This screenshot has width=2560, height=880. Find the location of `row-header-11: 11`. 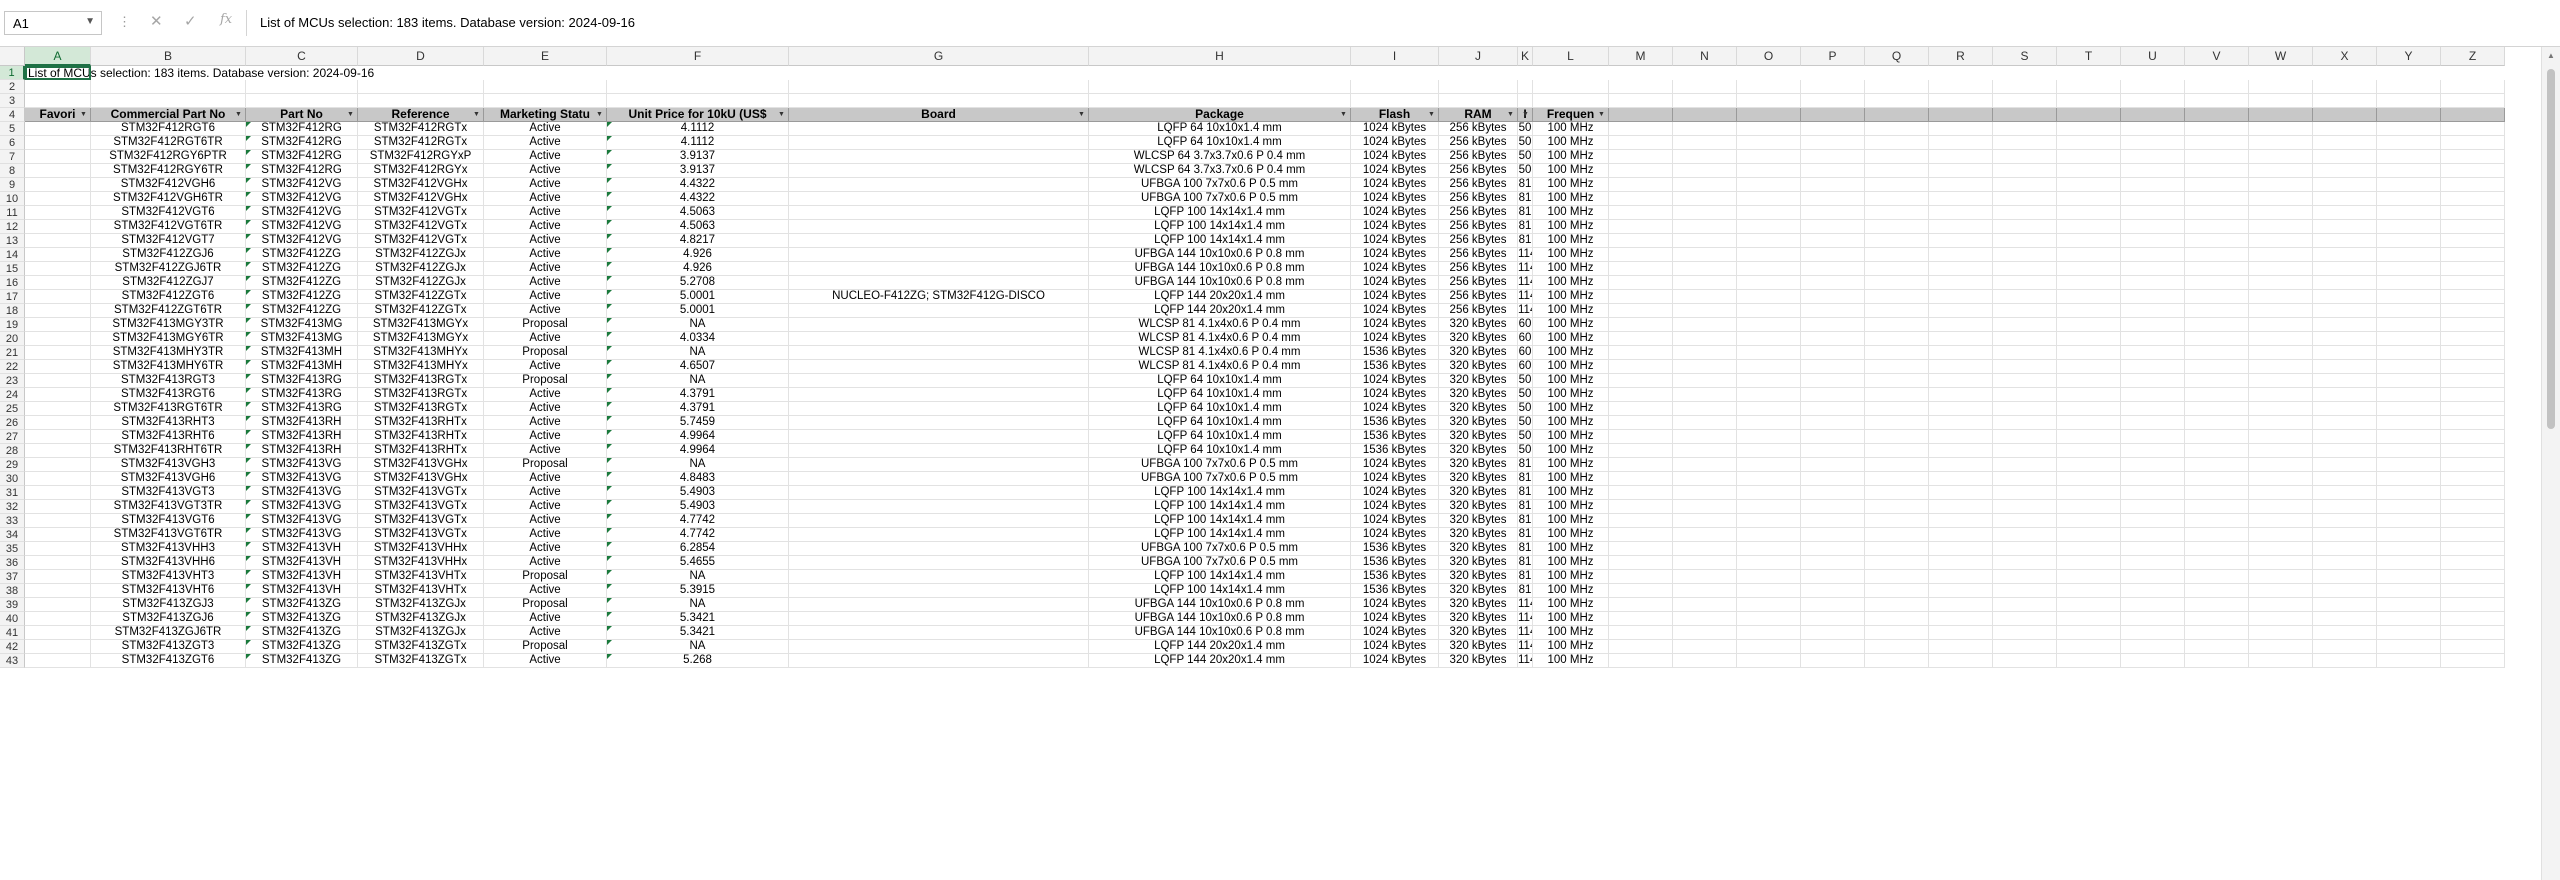

row-header-11: 11 is located at coordinates (12, 213).